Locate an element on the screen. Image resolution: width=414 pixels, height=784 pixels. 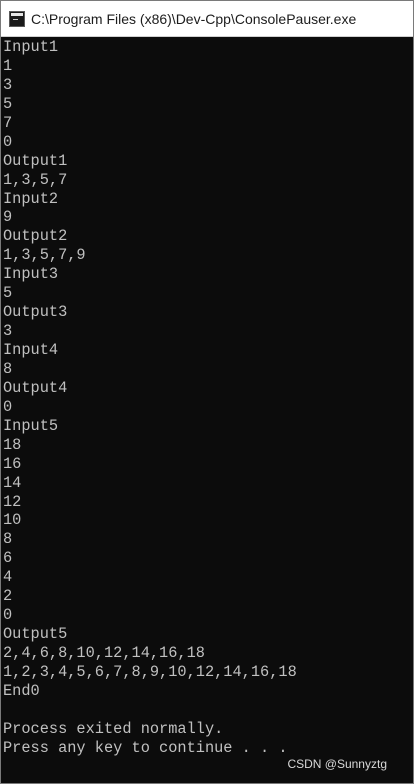
console-line: Output3 is located at coordinates (35, 312).